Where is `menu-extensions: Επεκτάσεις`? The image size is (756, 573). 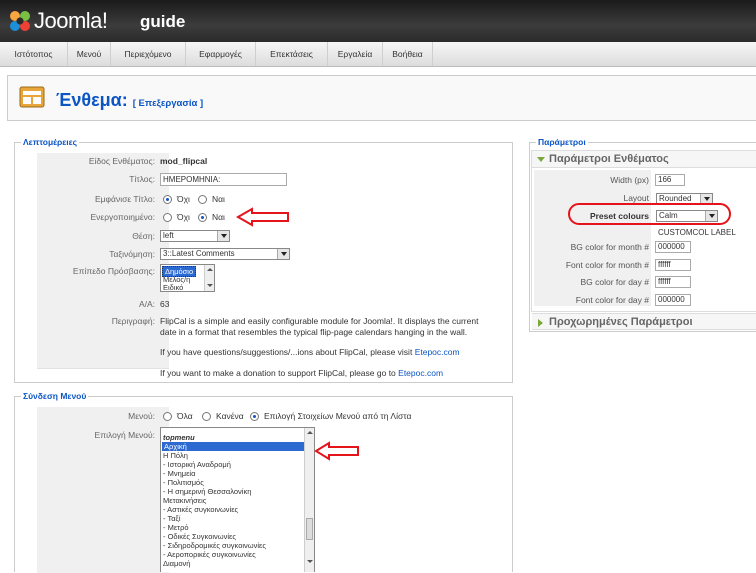 menu-extensions: Επεκτάσεις is located at coordinates (292, 54).